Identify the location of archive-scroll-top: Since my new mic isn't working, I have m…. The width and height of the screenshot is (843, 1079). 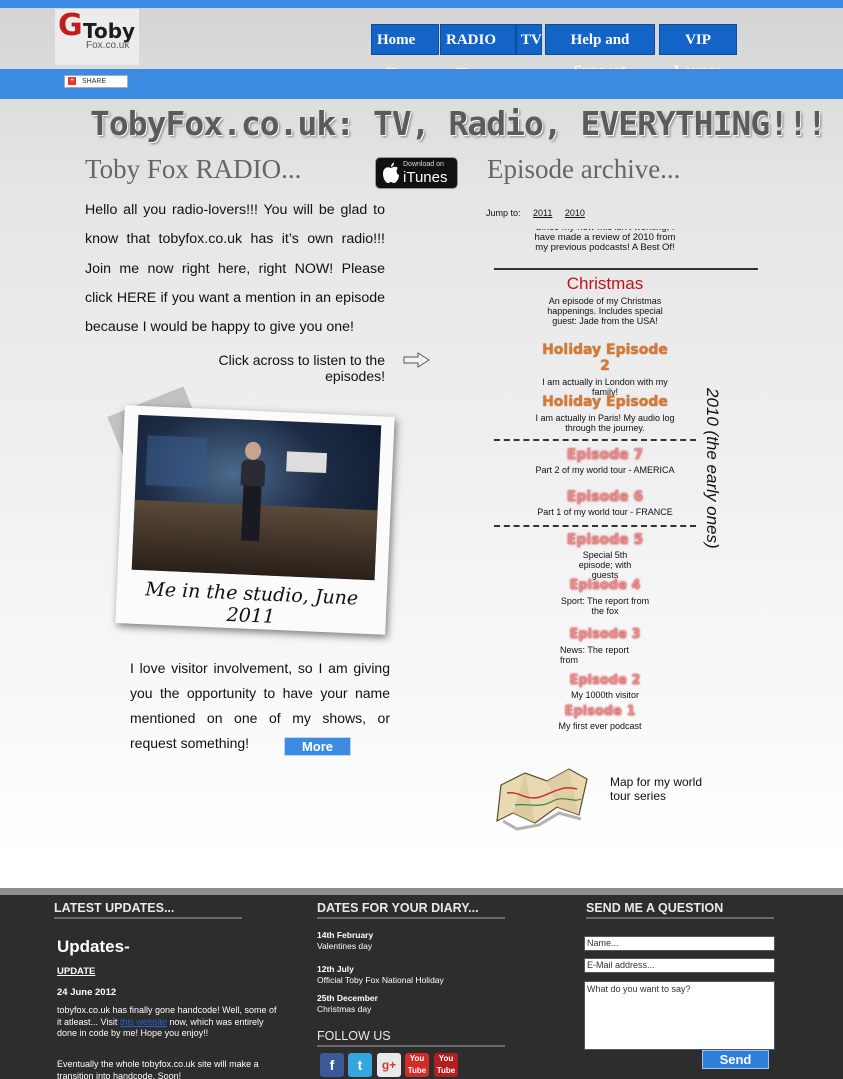
(605, 244).